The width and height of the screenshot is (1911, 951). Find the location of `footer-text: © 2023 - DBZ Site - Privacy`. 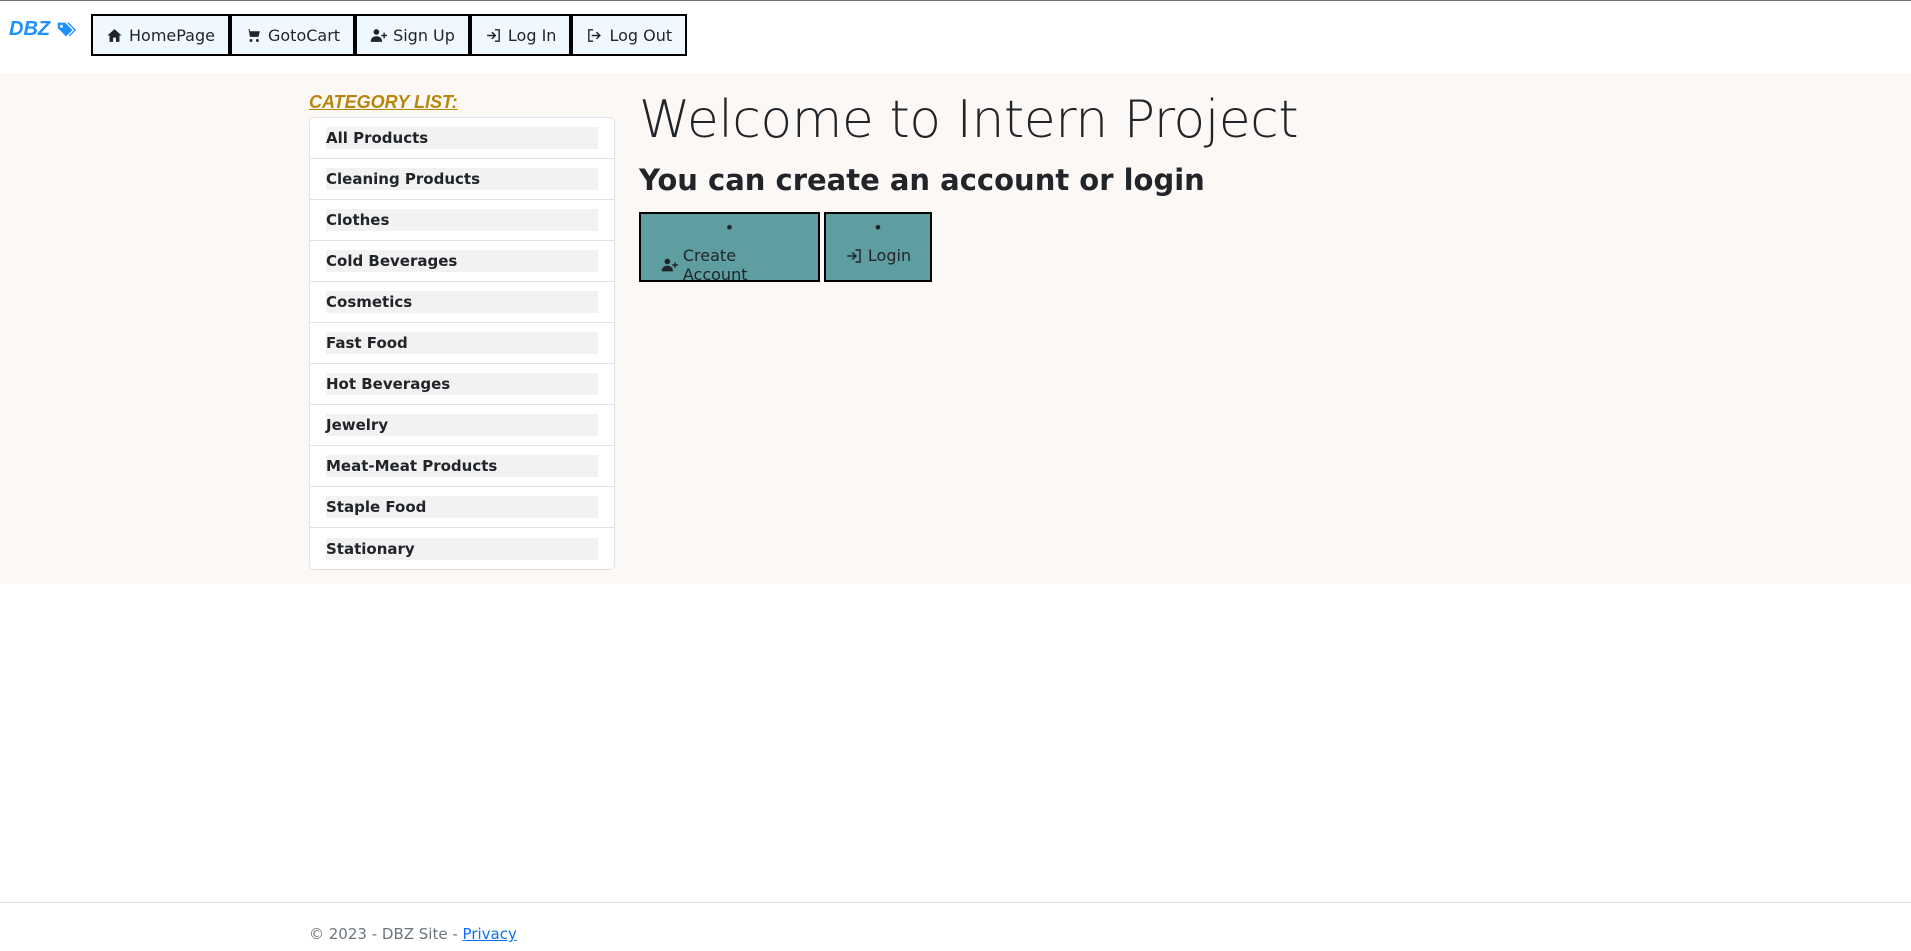

footer-text: © 2023 - DBZ Site - Privacy is located at coordinates (413, 934).